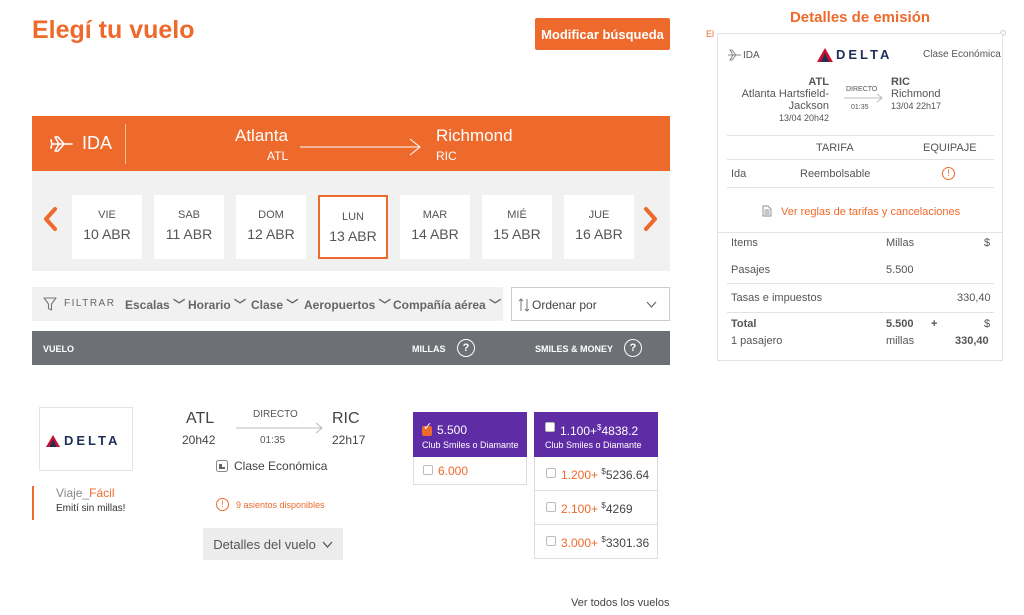 The image size is (1024, 615). I want to click on panel-cabin: Clase Económica, so click(962, 54).